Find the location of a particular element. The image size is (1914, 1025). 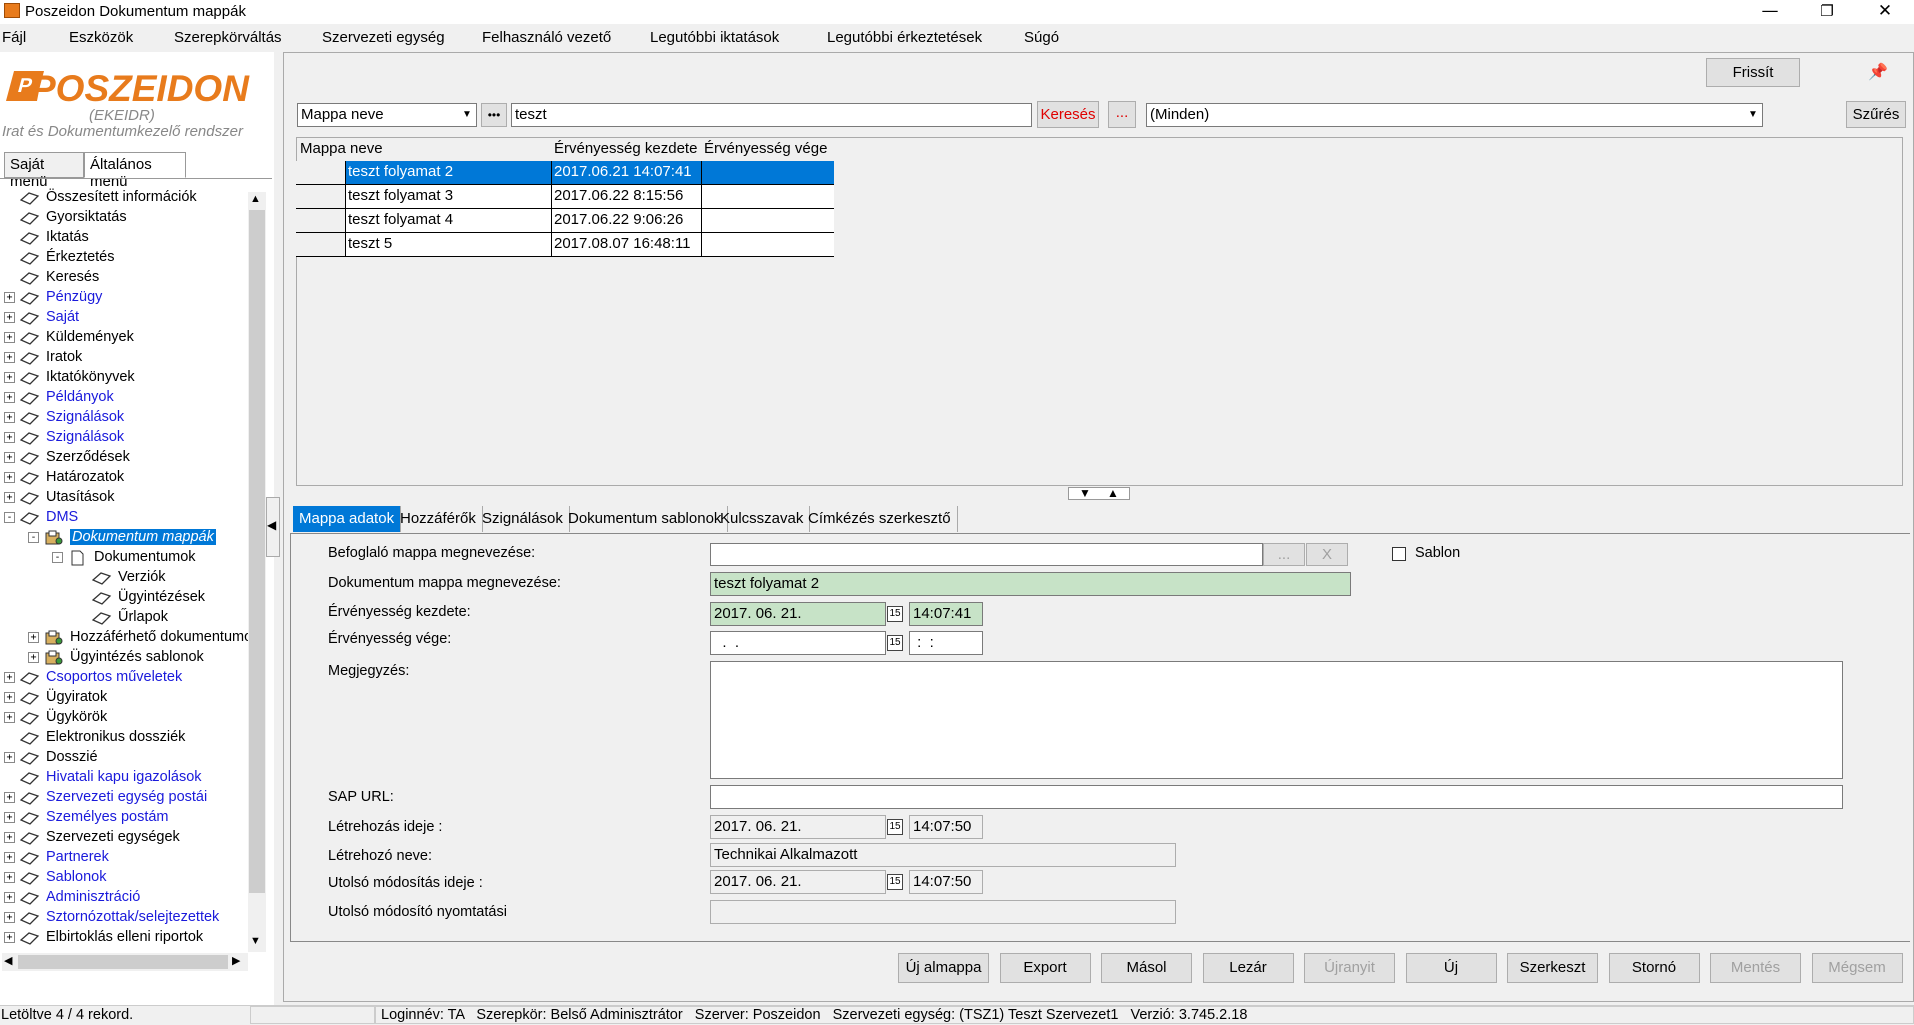

tab-label-editor: Címkézés szerkesztő is located at coordinates (880, 519).